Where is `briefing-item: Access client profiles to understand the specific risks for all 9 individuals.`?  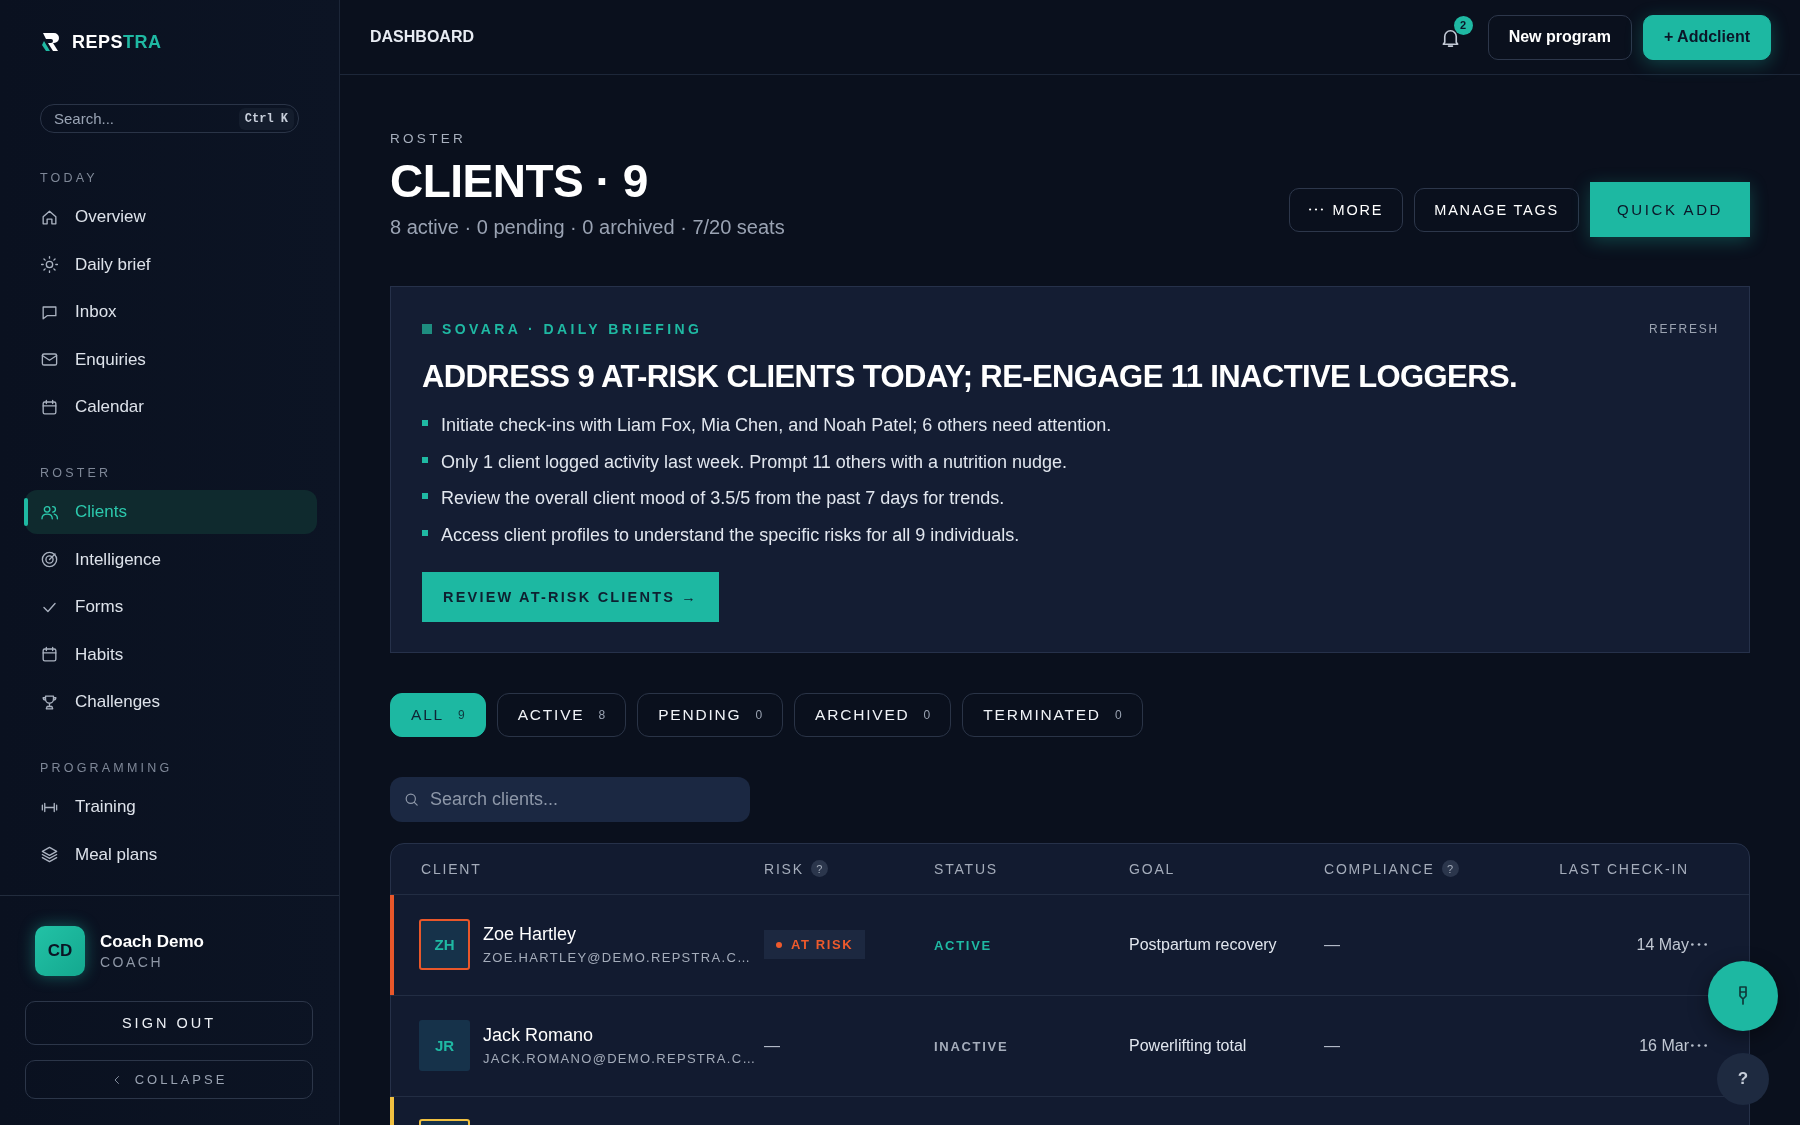 briefing-item: Access client profiles to understand the specific risks for all 9 individuals. is located at coordinates (730, 535).